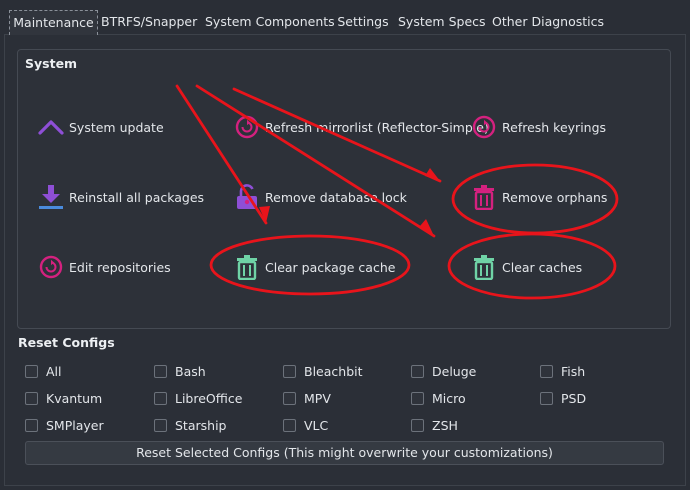  I want to click on config-checkbox-mpv: MPV, so click(307, 398).